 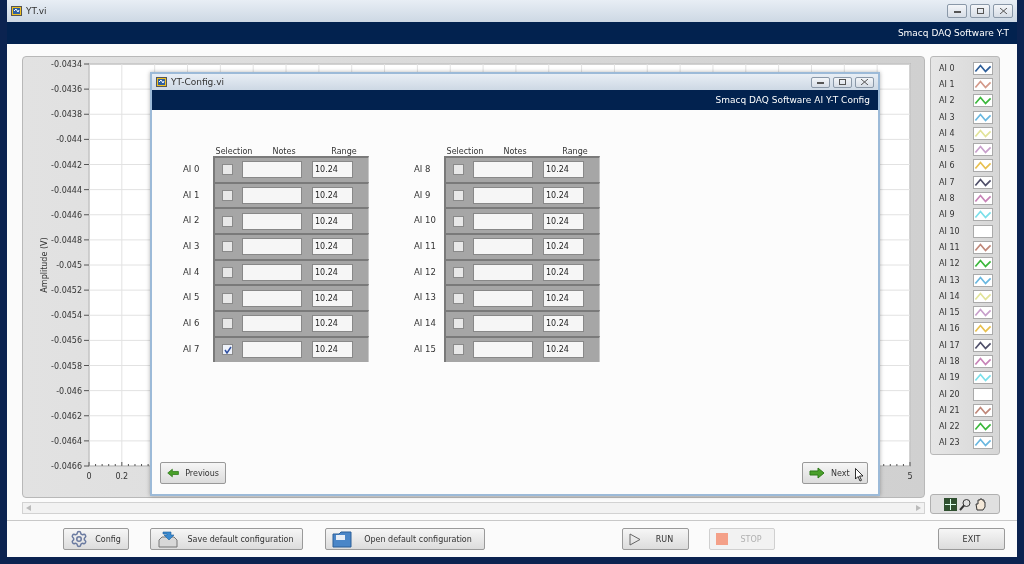 I want to click on channel-label: AI 15, so click(x=425, y=348).